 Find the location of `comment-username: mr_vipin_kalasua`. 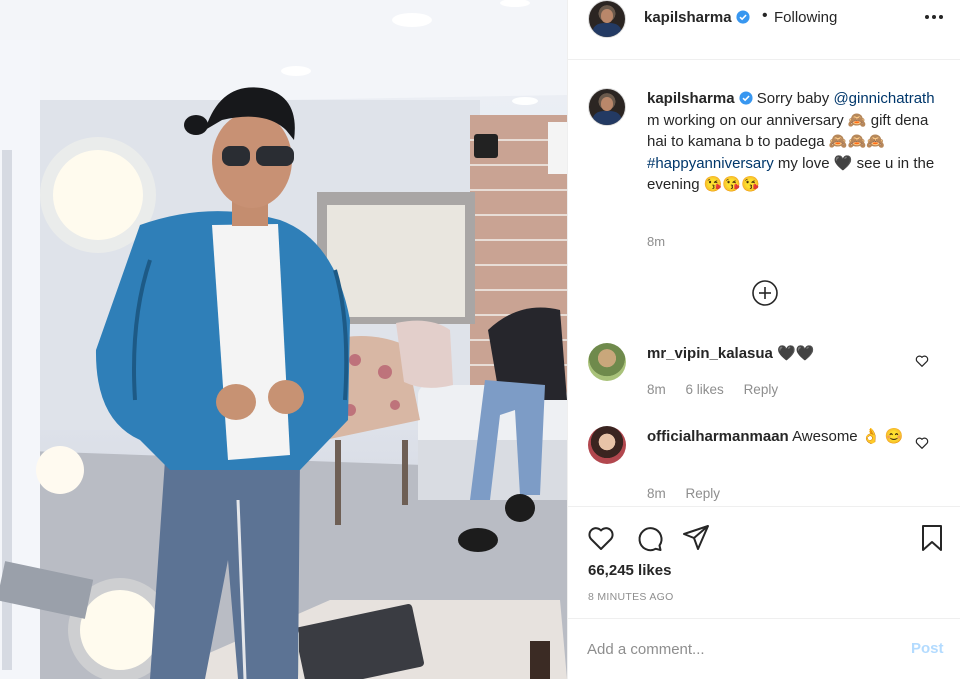

comment-username: mr_vipin_kalasua is located at coordinates (710, 353).